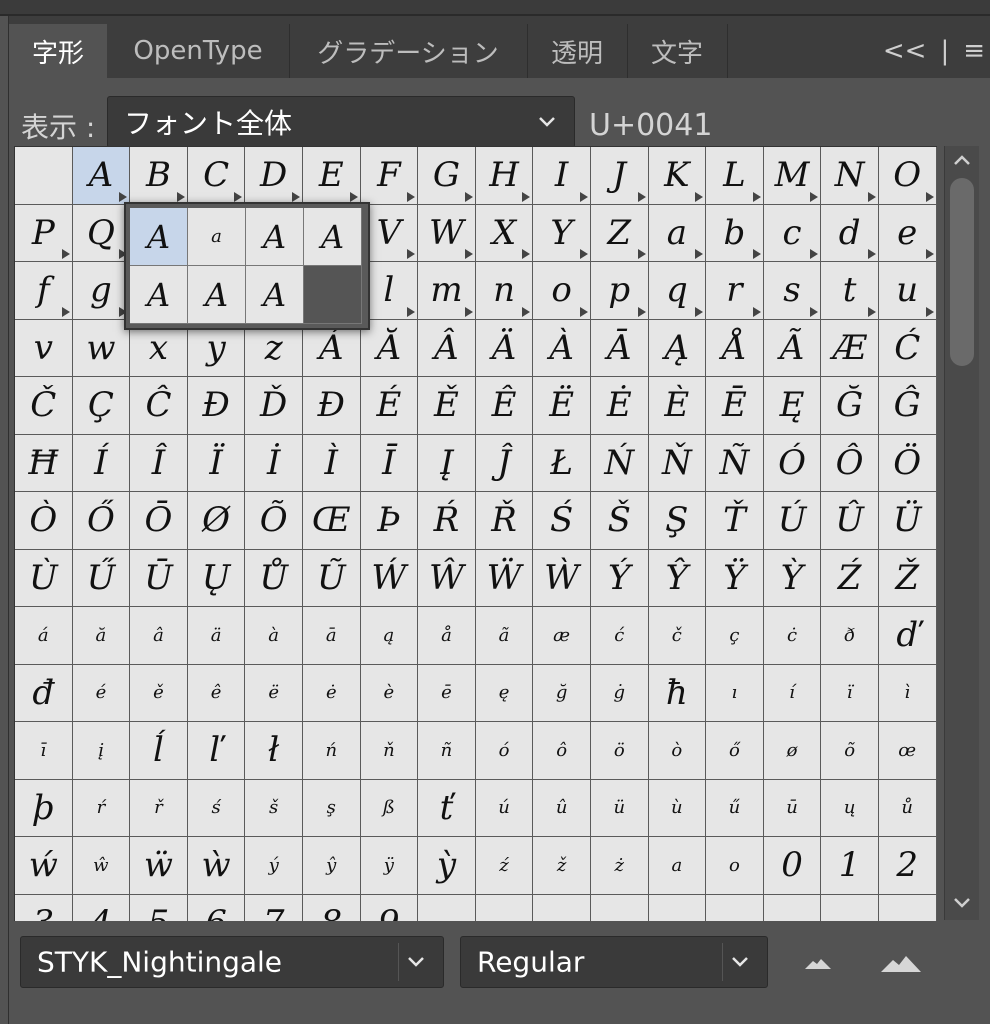 This screenshot has height=1024, width=990. Describe the element at coordinates (677, 521) in the screenshot. I see `glyph-cell: Ş` at that location.